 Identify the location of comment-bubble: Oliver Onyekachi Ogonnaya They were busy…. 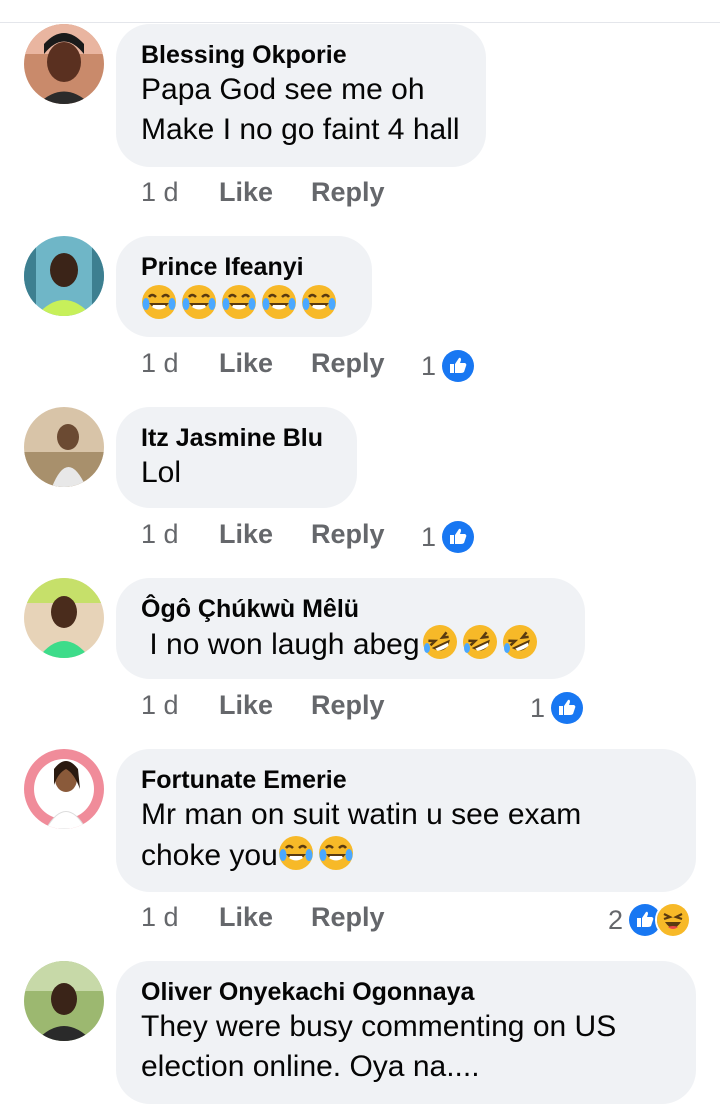
(406, 1032).